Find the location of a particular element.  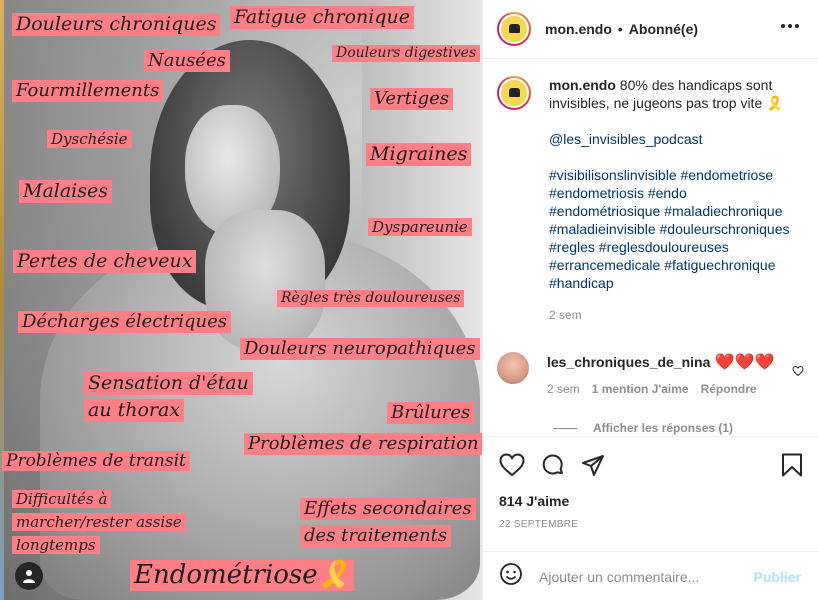

caption-mention-link: @les_invisibles_podcast is located at coordinates (678, 139).